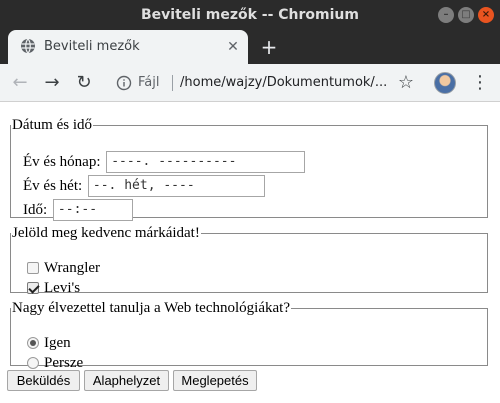 This screenshot has width=500, height=403. I want to click on forward-arrow-icon: →, so click(52, 83).